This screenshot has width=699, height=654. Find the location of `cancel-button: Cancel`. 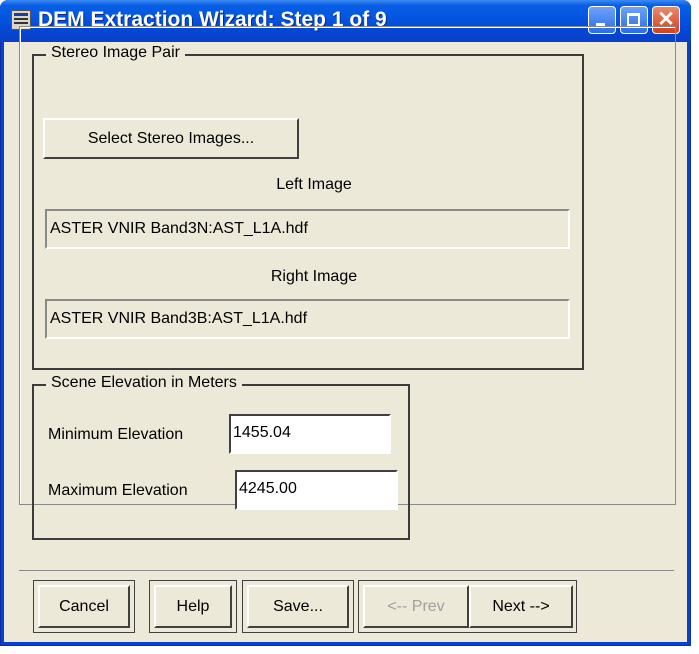

cancel-button: Cancel is located at coordinates (84, 606).